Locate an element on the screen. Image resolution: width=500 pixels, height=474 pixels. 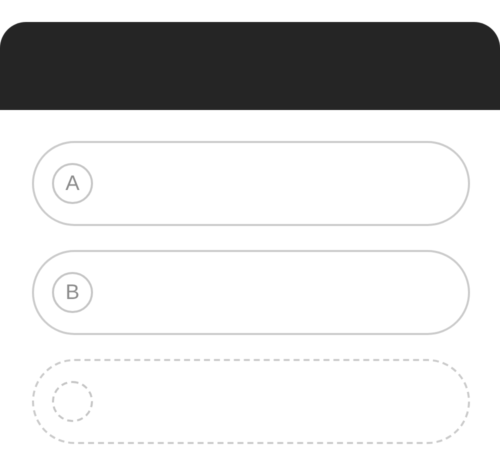
option-letter: A is located at coordinates (72, 183).